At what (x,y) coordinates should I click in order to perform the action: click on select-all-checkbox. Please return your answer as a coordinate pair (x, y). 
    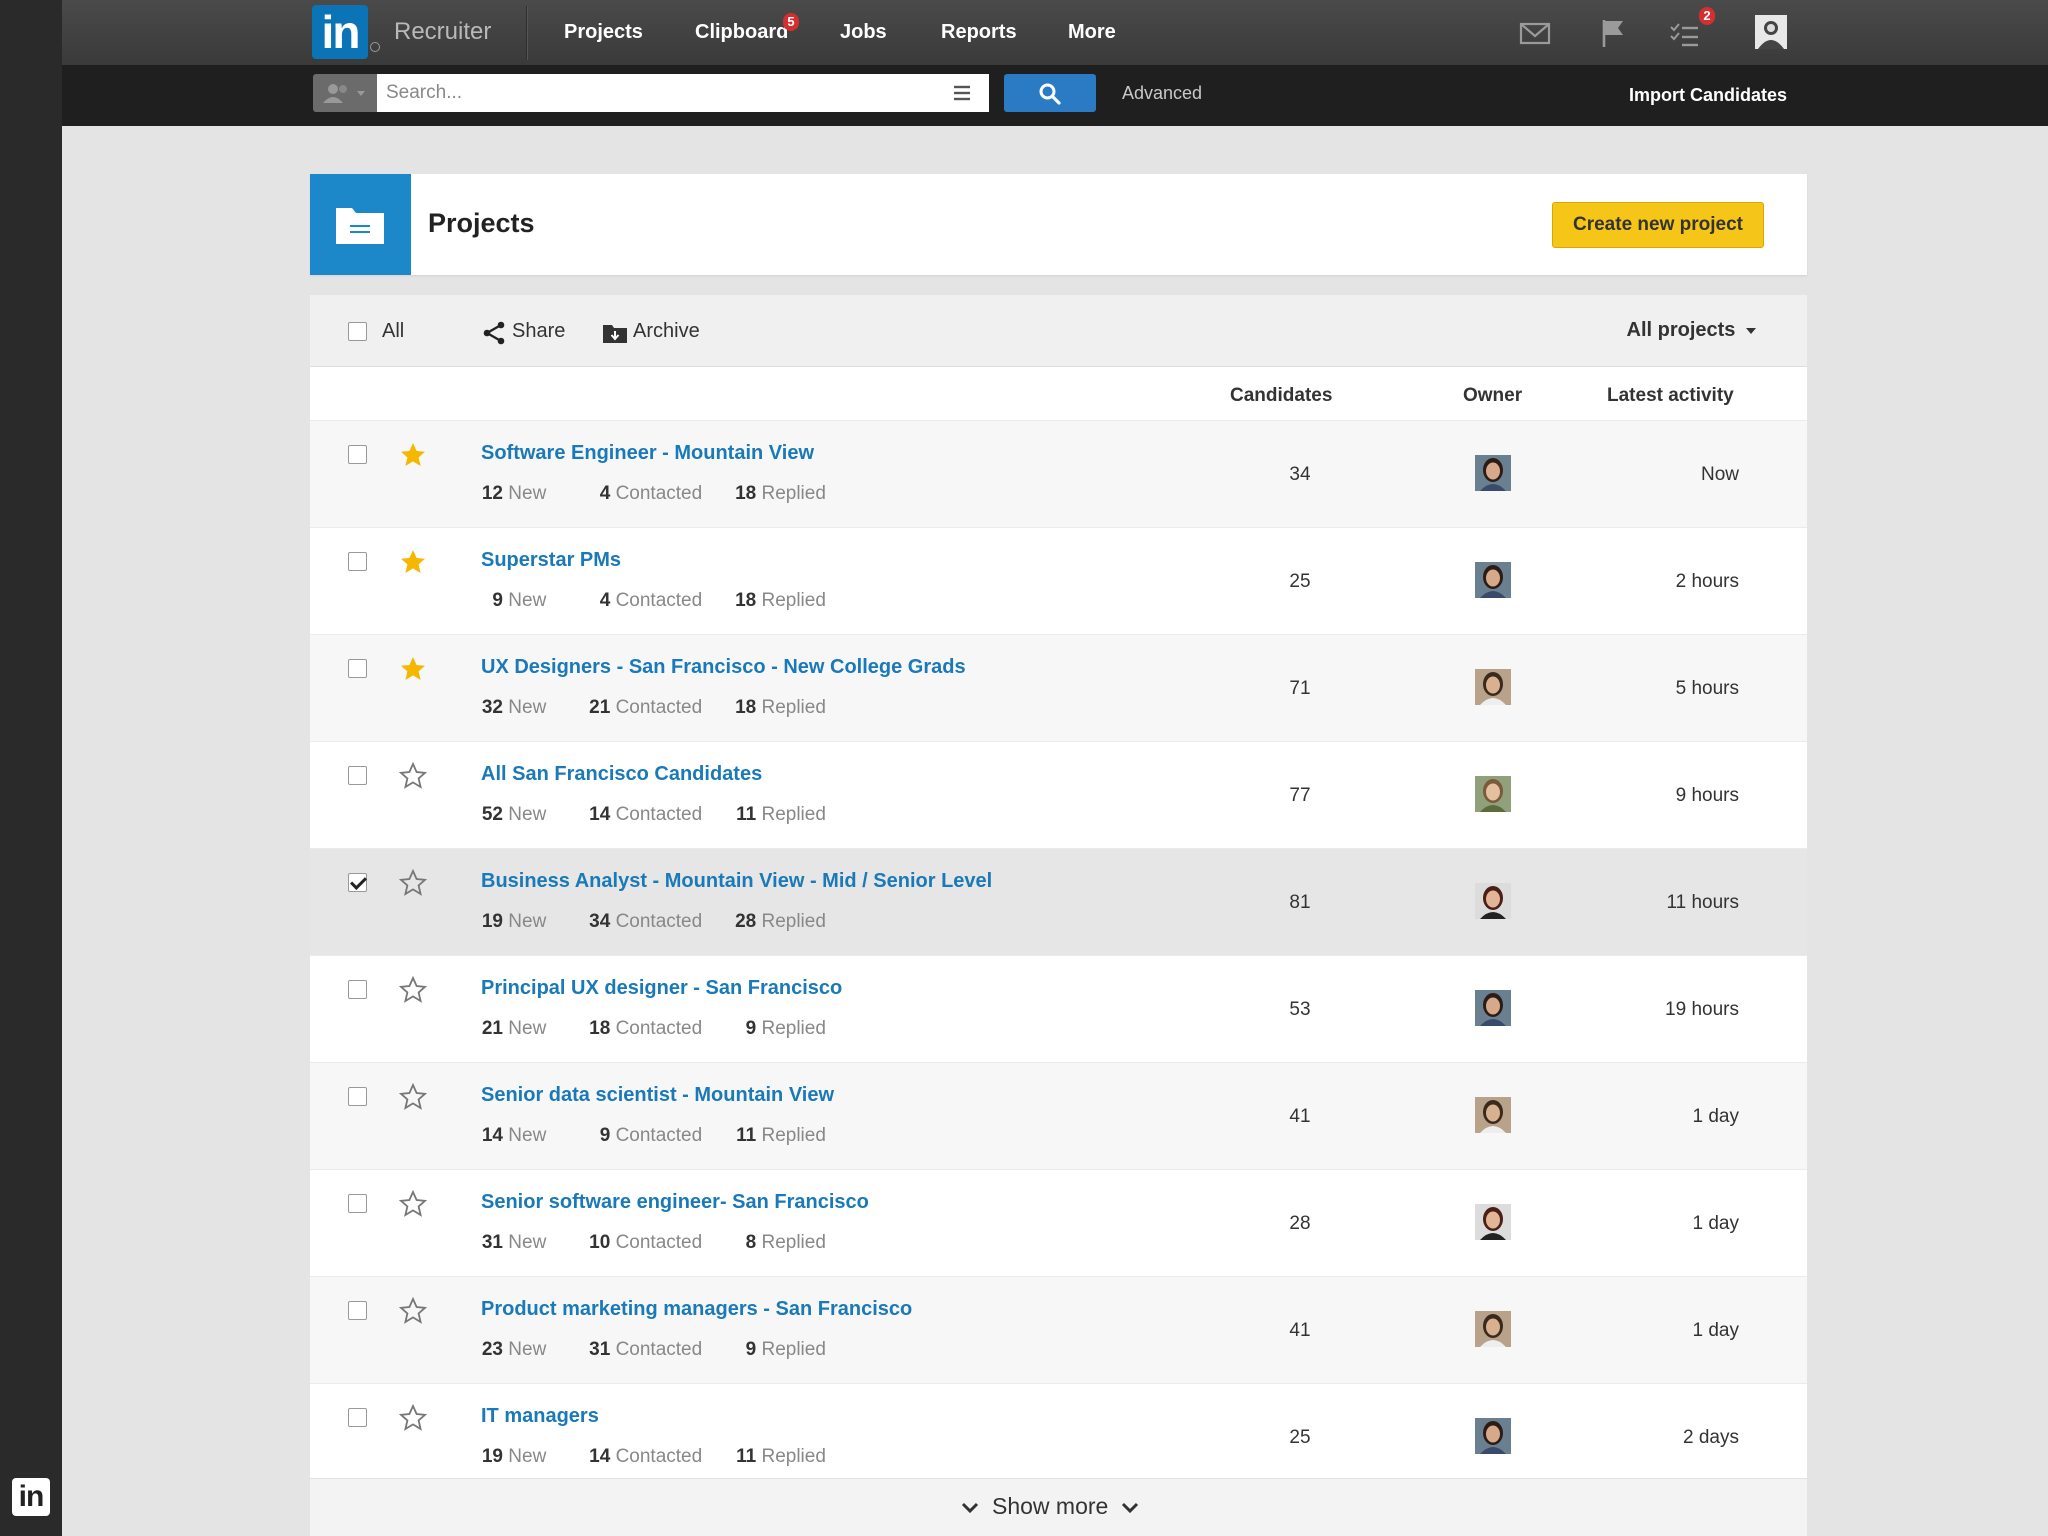
    Looking at the image, I should click on (357, 331).